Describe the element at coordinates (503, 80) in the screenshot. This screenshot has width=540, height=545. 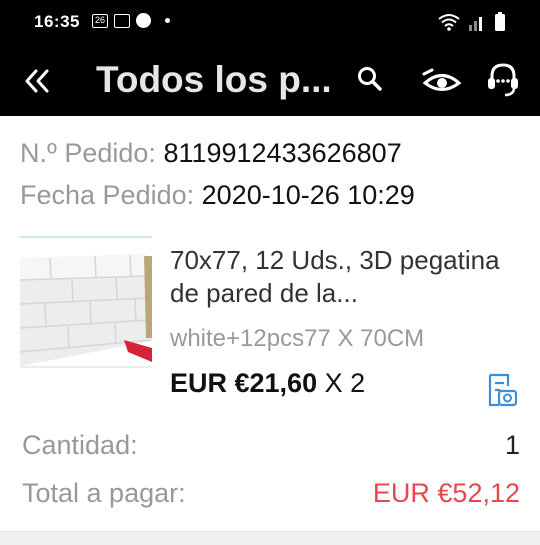
I see `customer-service-icon` at that location.